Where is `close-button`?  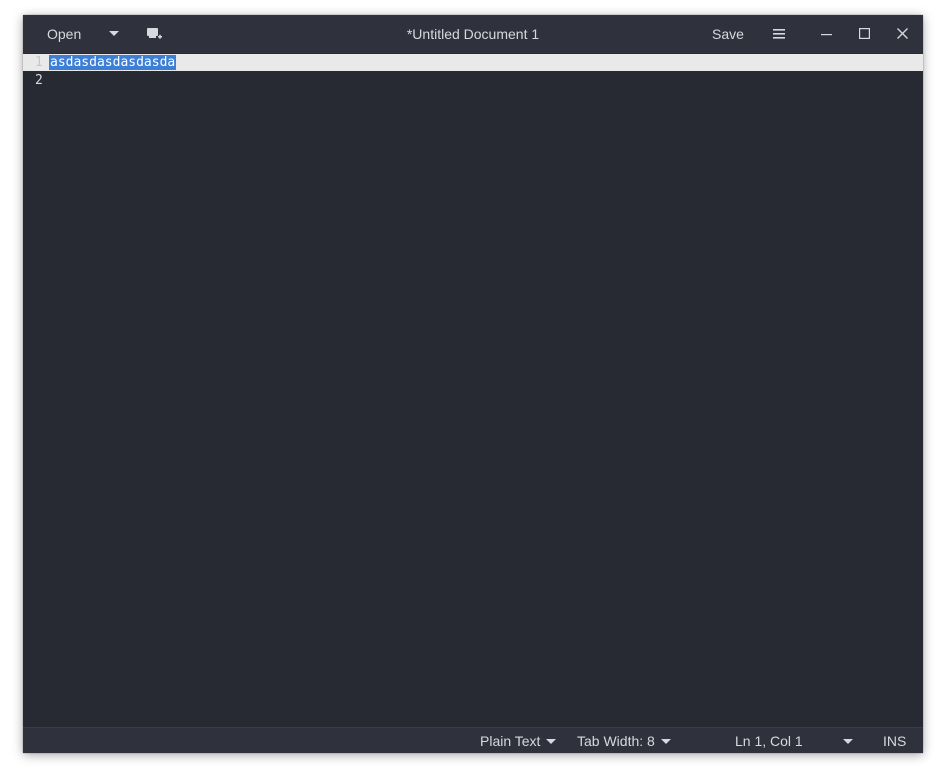 close-button is located at coordinates (903, 34).